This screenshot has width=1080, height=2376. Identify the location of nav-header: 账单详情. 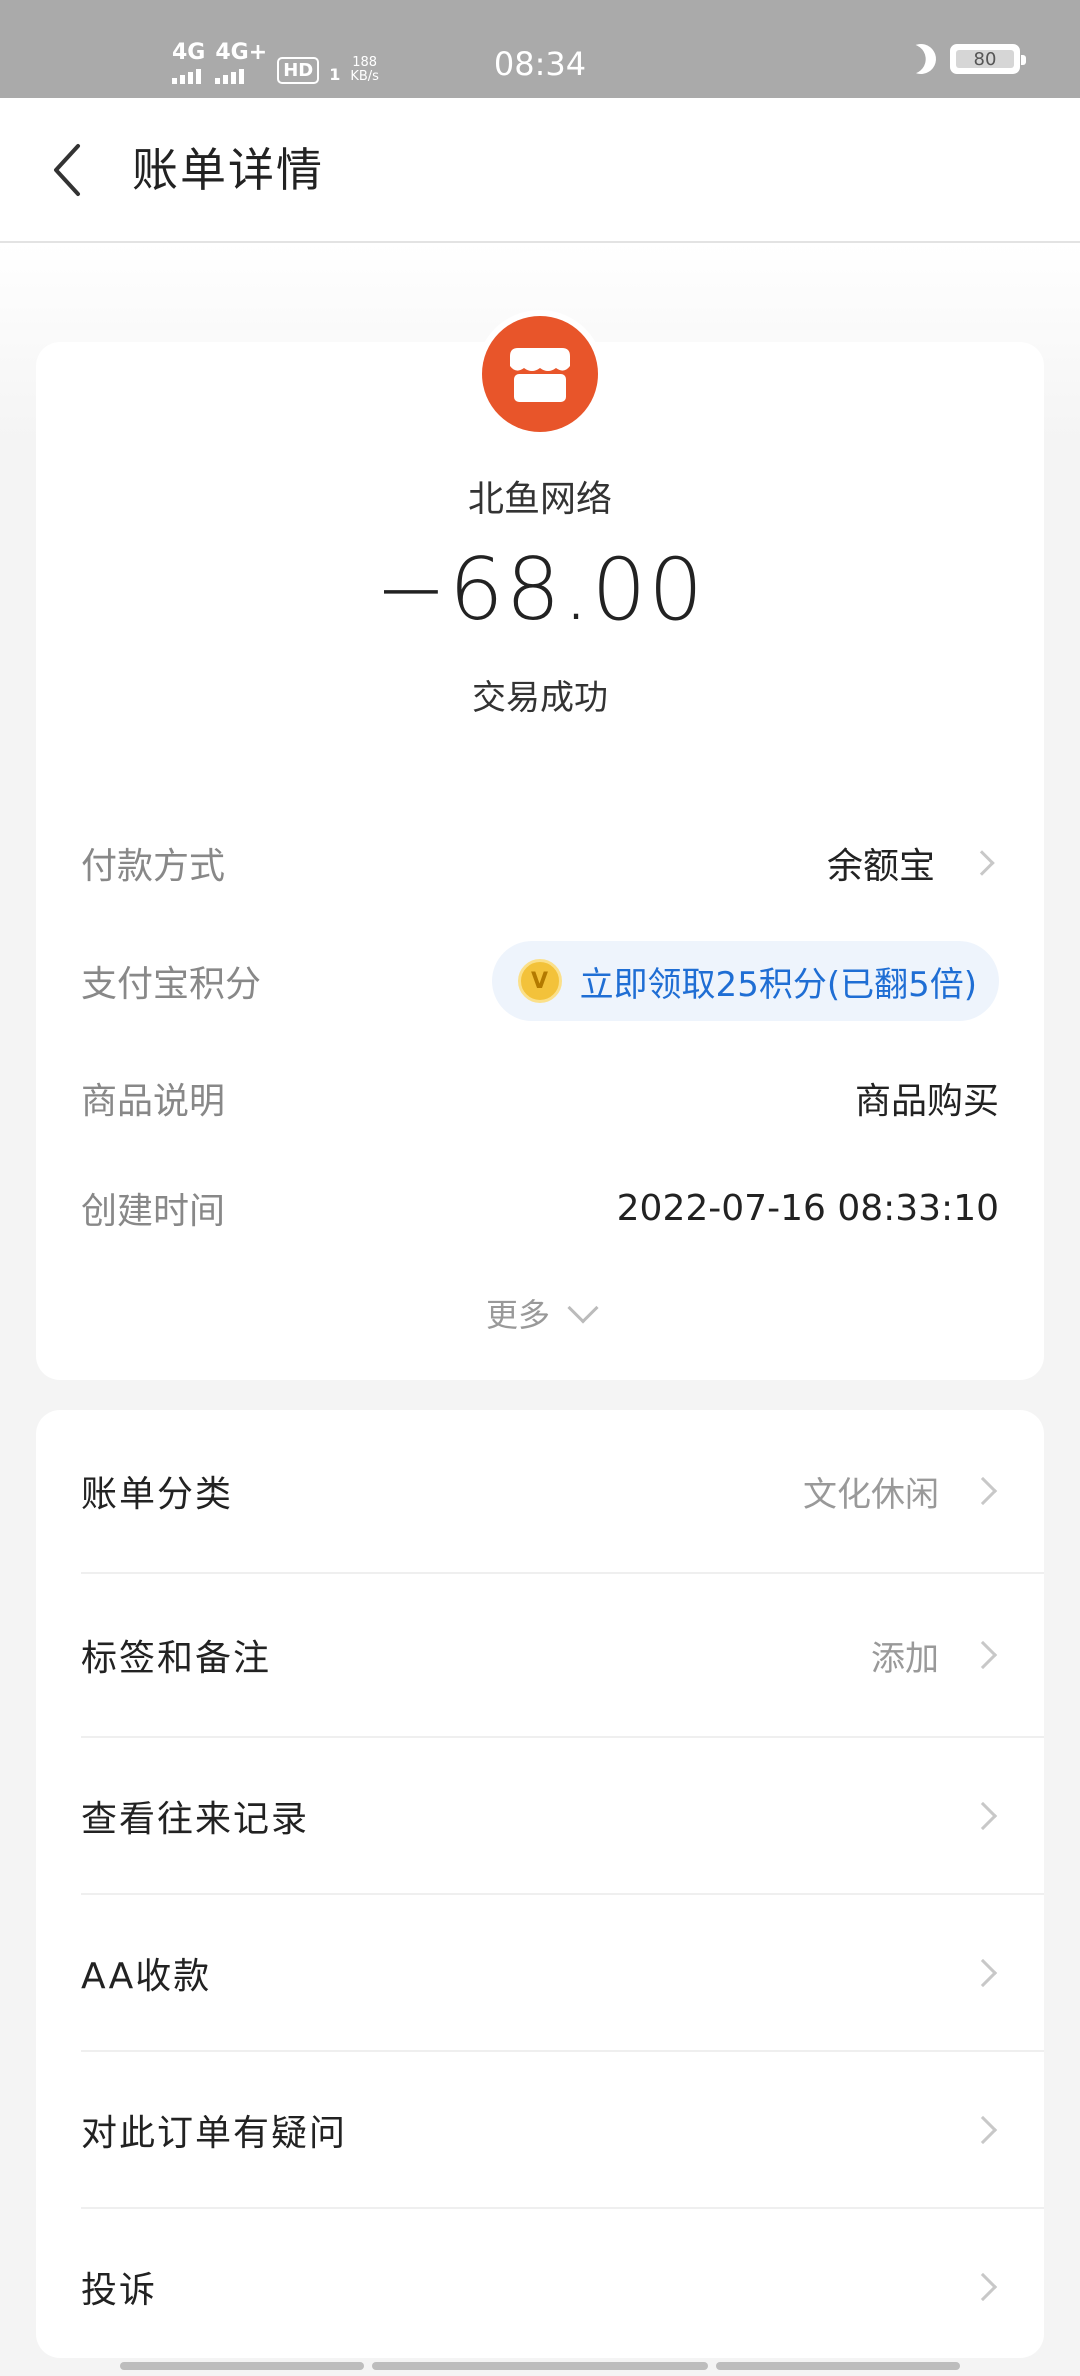
(540, 170).